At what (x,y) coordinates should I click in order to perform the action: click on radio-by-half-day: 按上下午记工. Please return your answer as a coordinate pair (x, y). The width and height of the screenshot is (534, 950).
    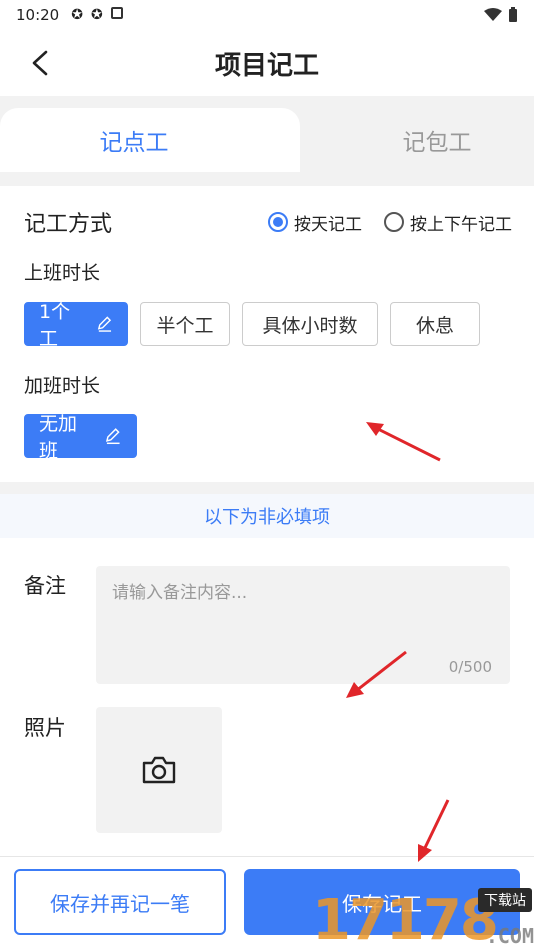
    Looking at the image, I should click on (448, 222).